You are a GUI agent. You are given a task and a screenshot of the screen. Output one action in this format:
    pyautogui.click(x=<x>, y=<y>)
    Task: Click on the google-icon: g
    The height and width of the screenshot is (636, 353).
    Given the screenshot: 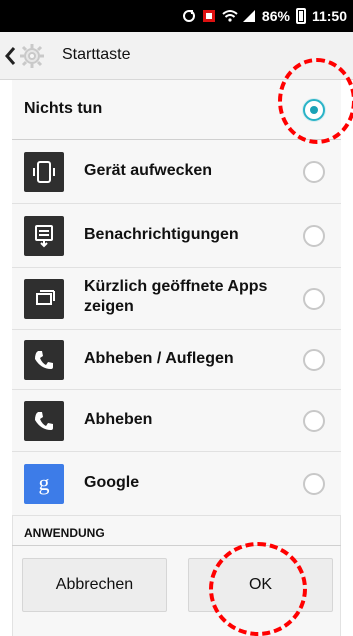 What is the action you would take?
    pyautogui.click(x=44, y=484)
    